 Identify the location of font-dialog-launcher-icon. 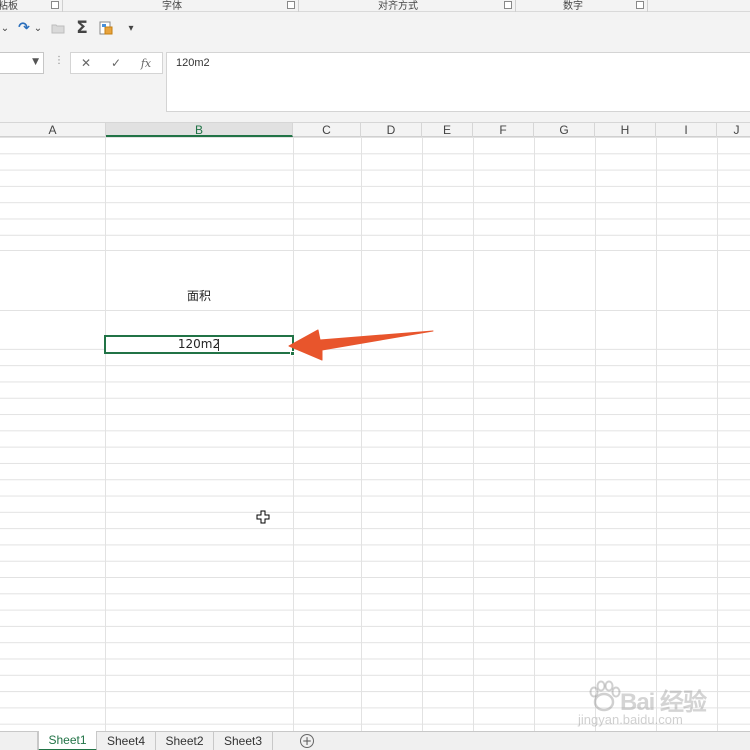
(291, 5).